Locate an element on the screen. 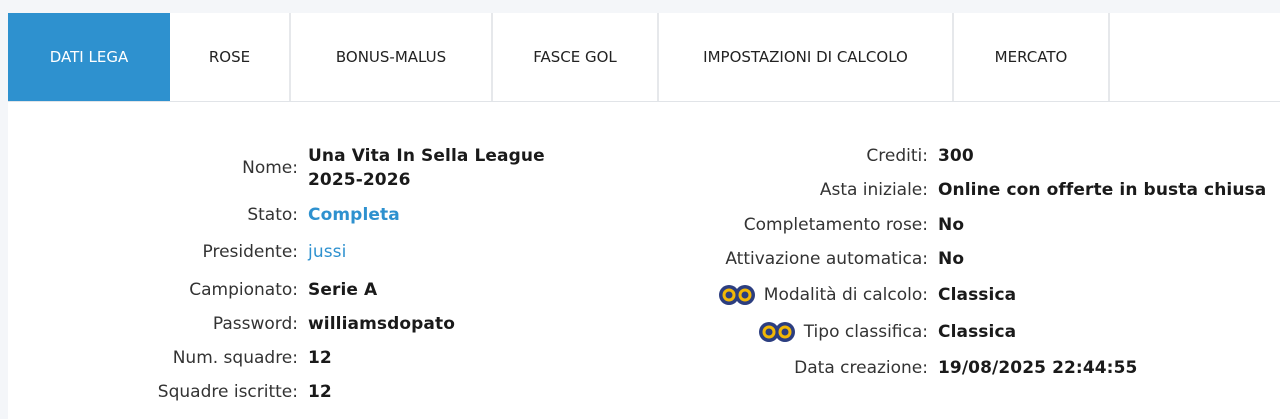  tab-impostazioni-calcolo: IMPOSTAZIONI DI CALCOLO is located at coordinates (806, 57).